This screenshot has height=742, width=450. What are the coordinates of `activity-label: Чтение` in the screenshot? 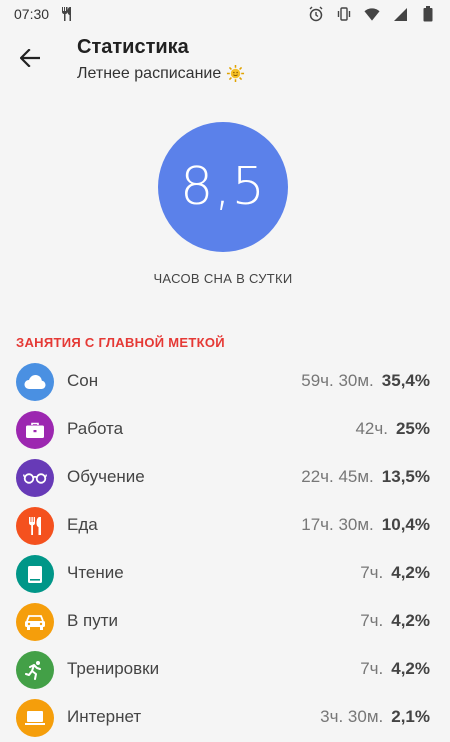 It's located at (95, 572).